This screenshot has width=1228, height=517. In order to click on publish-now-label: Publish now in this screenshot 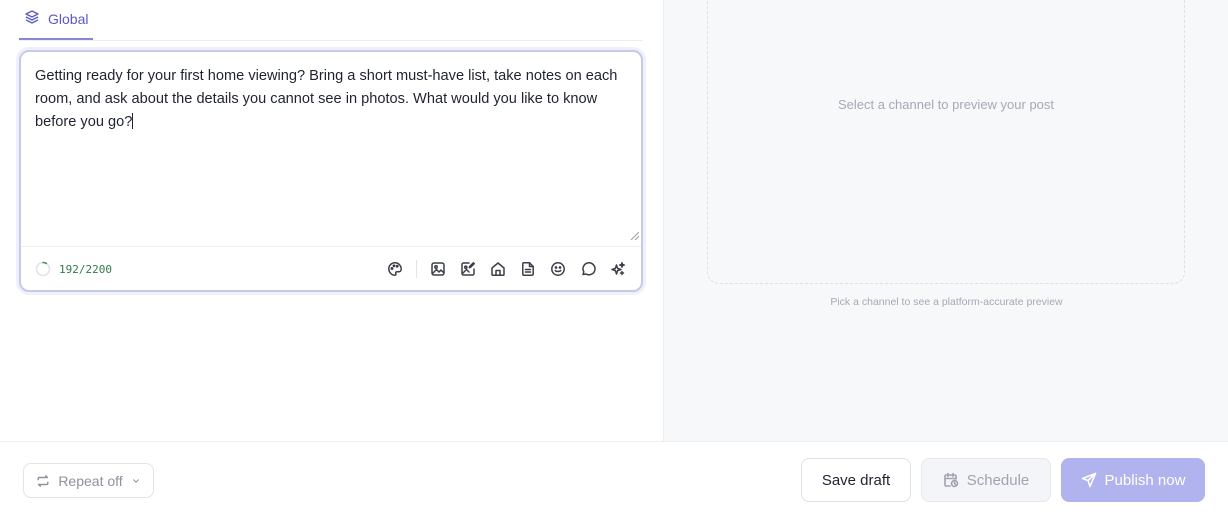, I will do `click(1145, 480)`.